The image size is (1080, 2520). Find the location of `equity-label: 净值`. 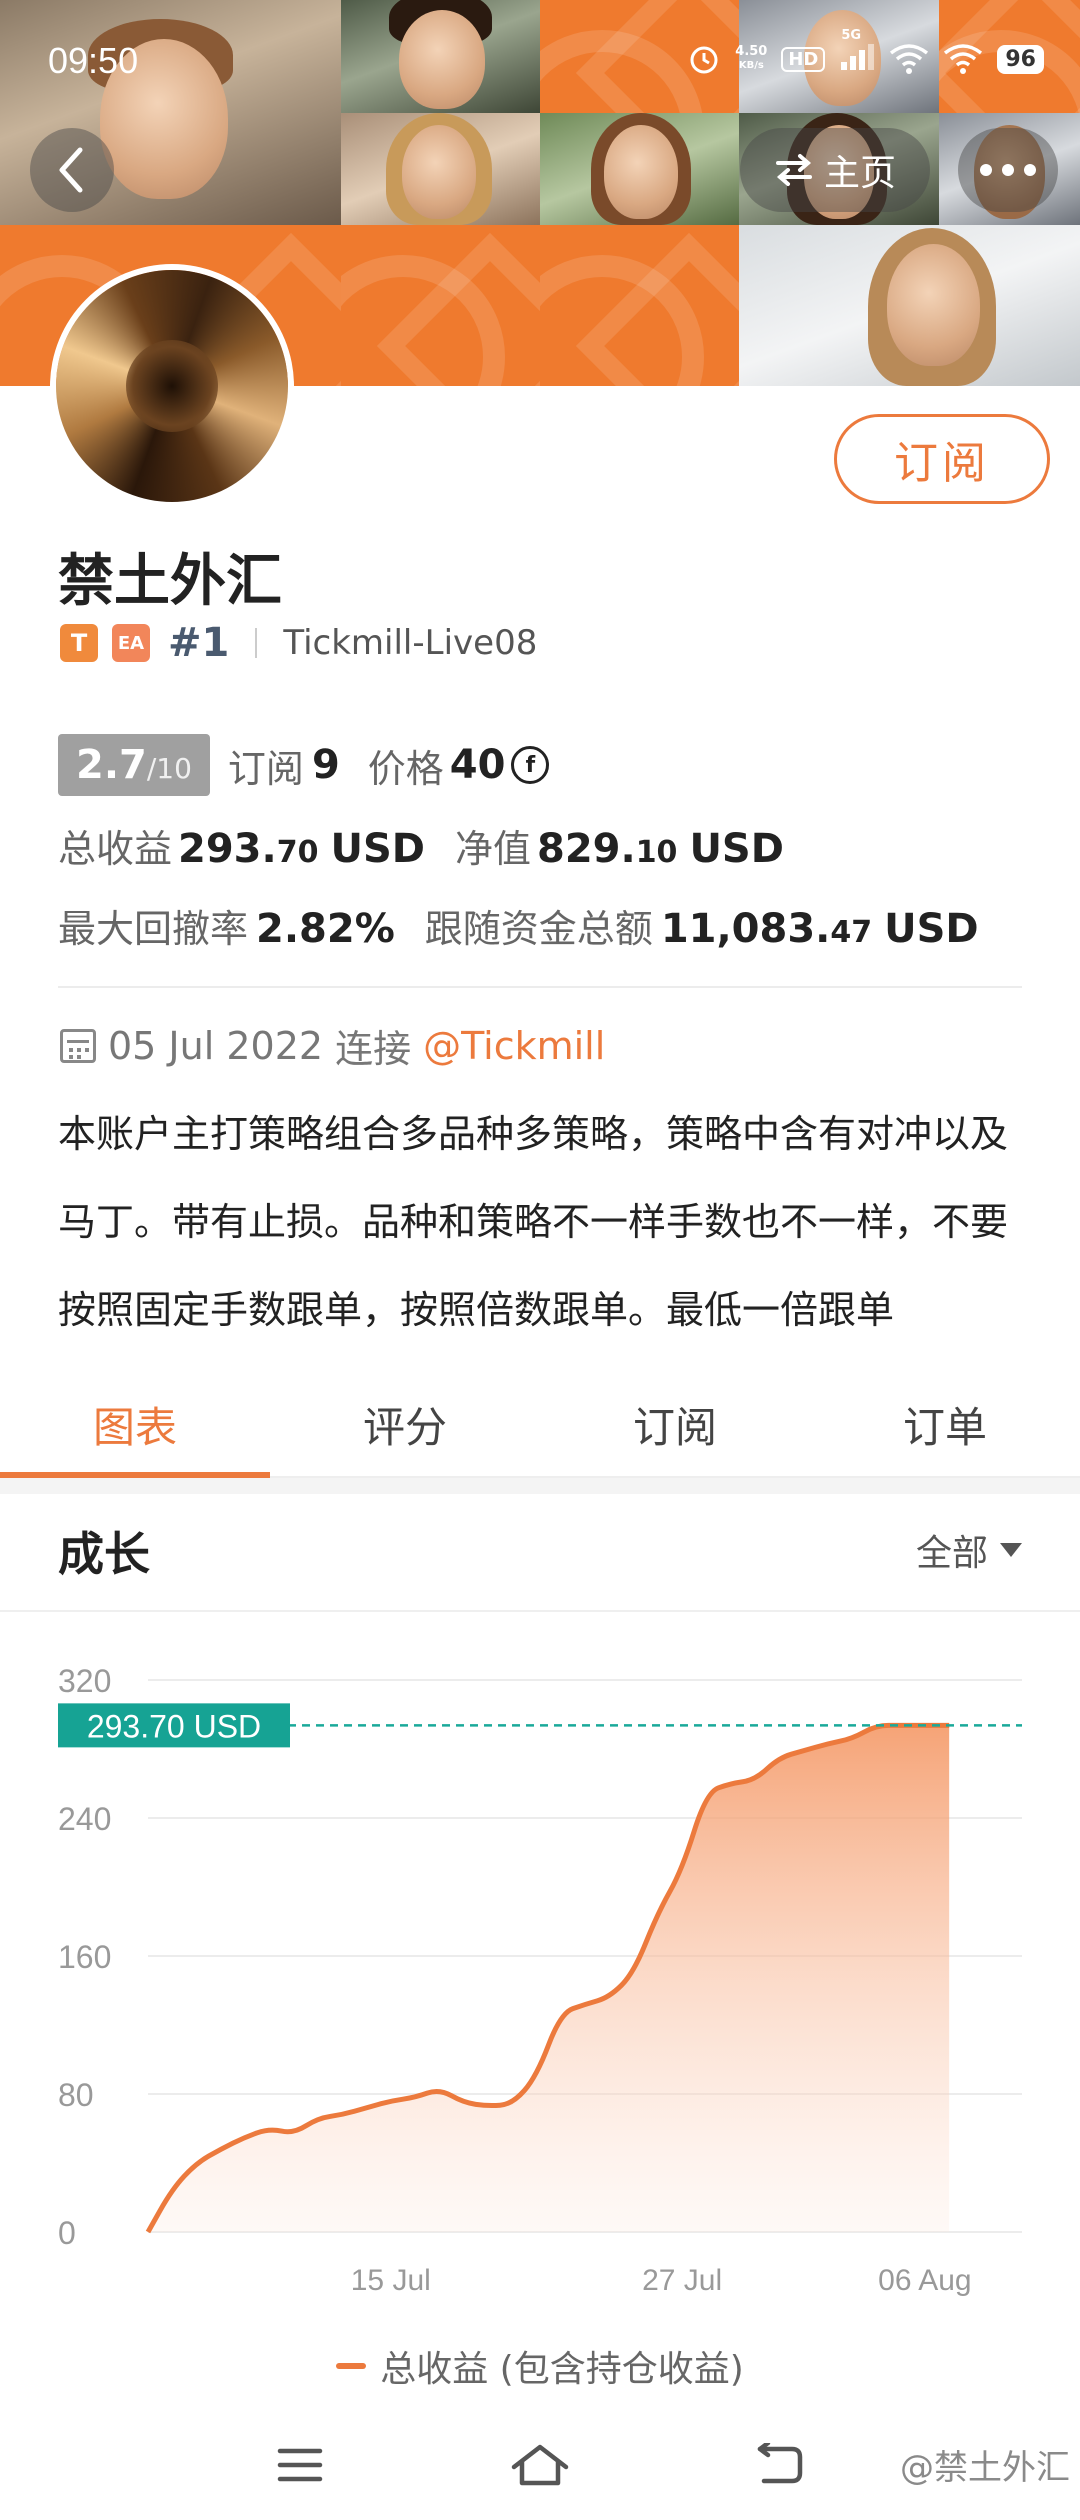

equity-label: 净值 is located at coordinates (492, 849).